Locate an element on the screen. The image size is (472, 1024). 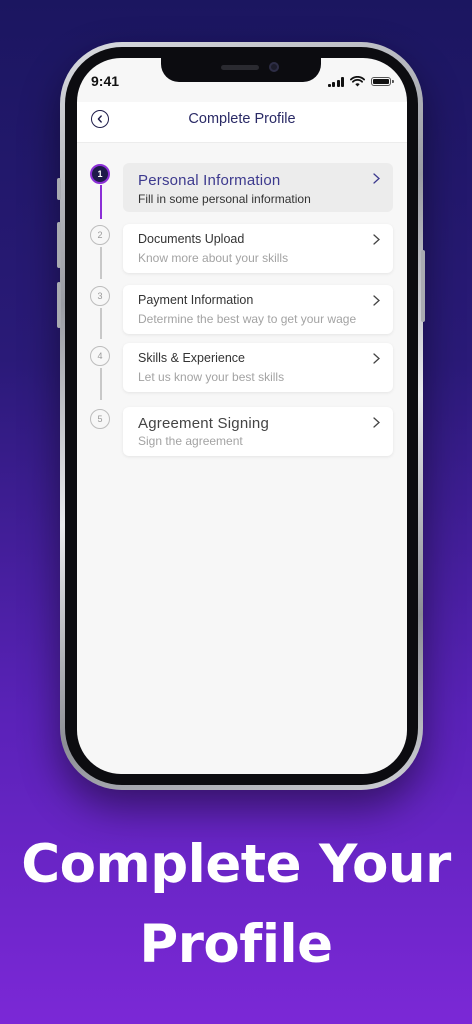
step-card-agreement-signing: Agreement Signing Sign the agreement is located at coordinates (258, 431).